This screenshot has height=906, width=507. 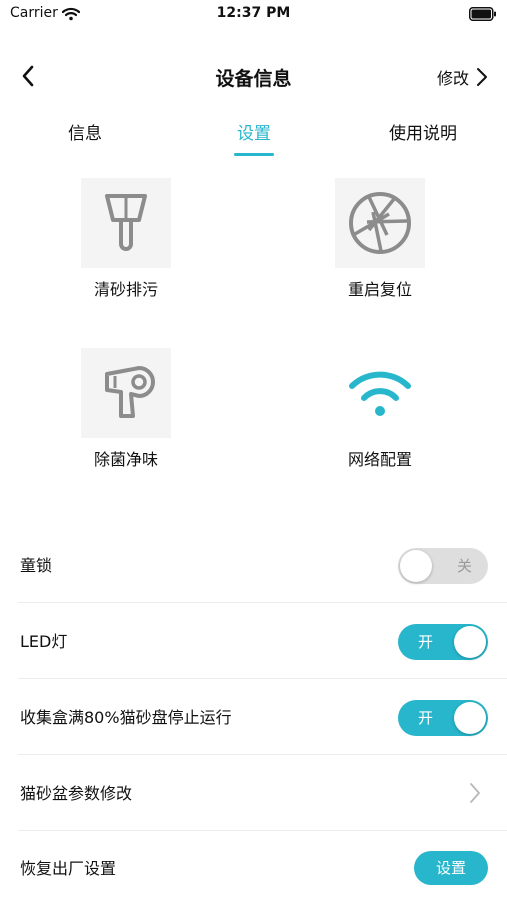 I want to click on factory-reset-label: 恢复出厂设置, so click(x=68, y=868).